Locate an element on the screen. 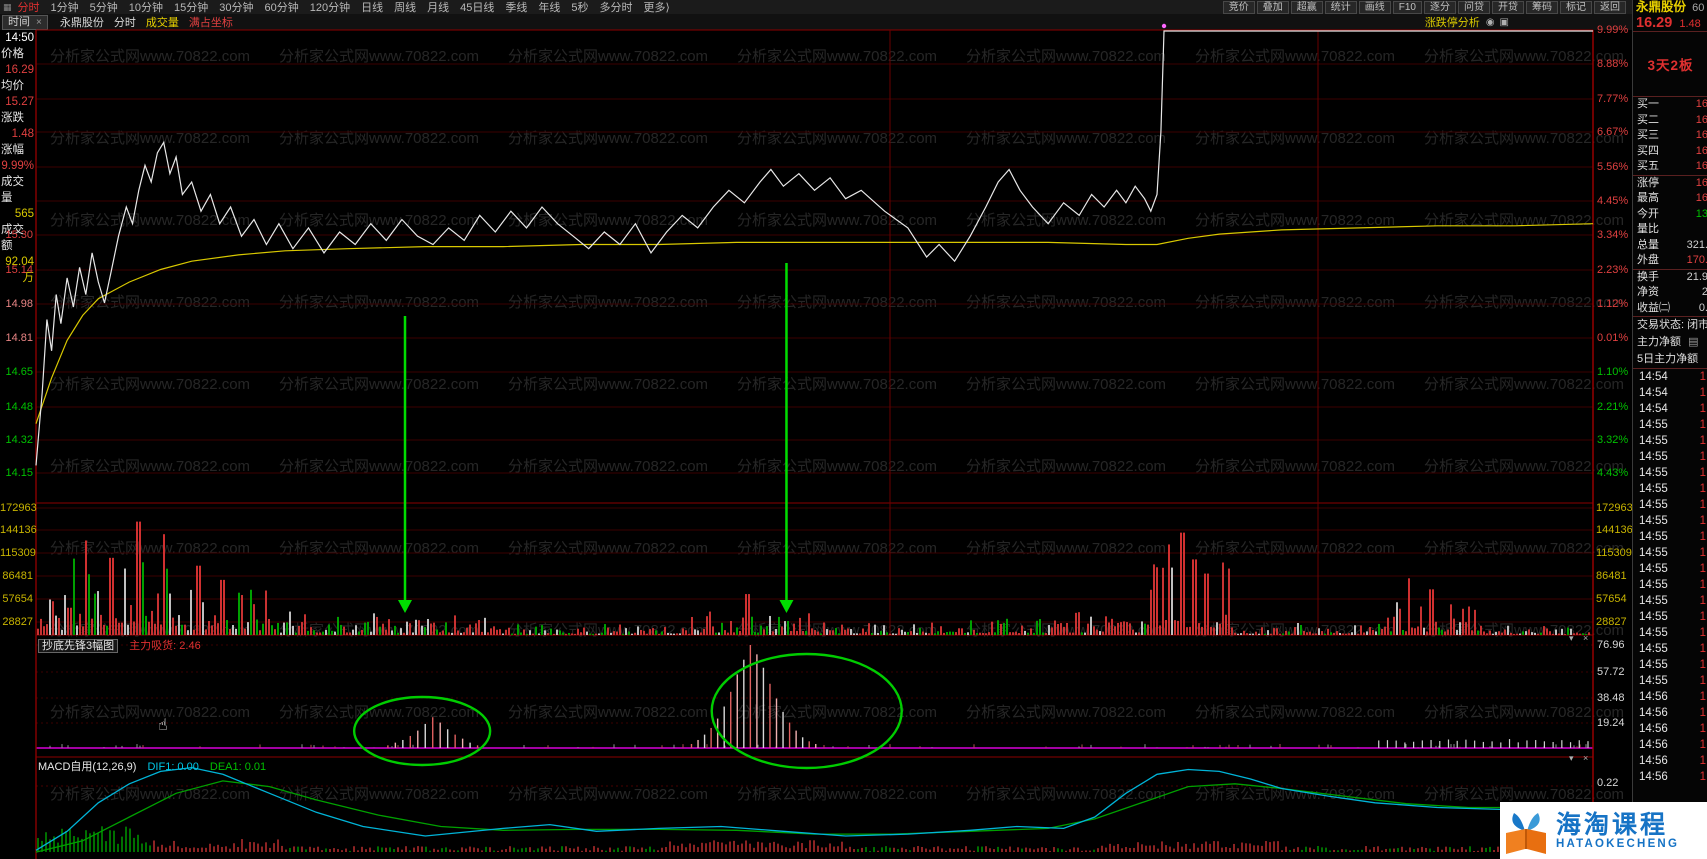 The height and width of the screenshot is (859, 1707). main-flow-row: 主力净额 ▤ is located at coordinates (1670, 342).